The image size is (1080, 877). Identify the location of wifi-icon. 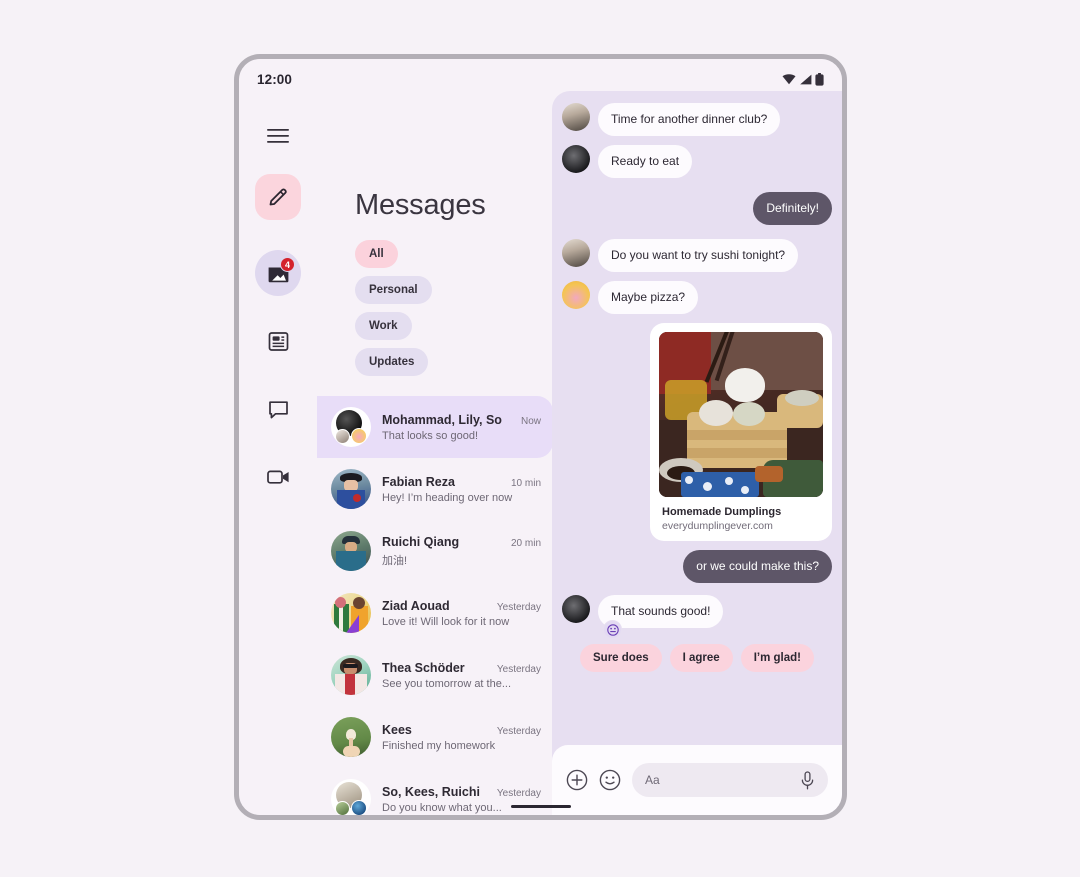
(789, 79).